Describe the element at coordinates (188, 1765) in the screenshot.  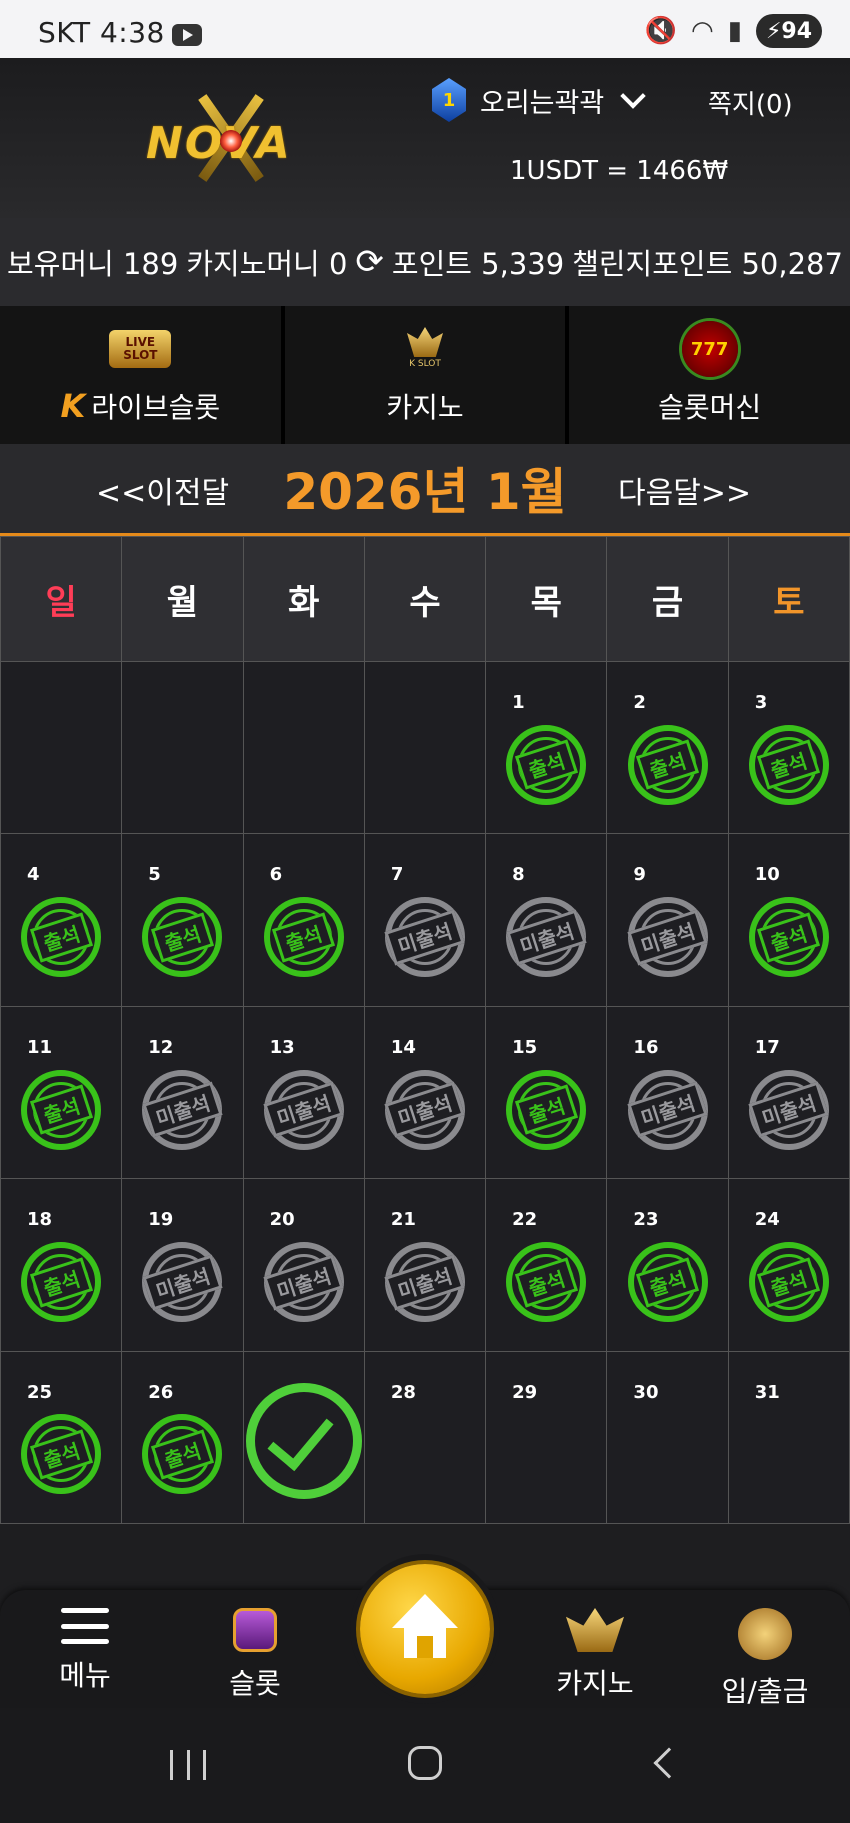
I see `recent-apps-icon` at that location.